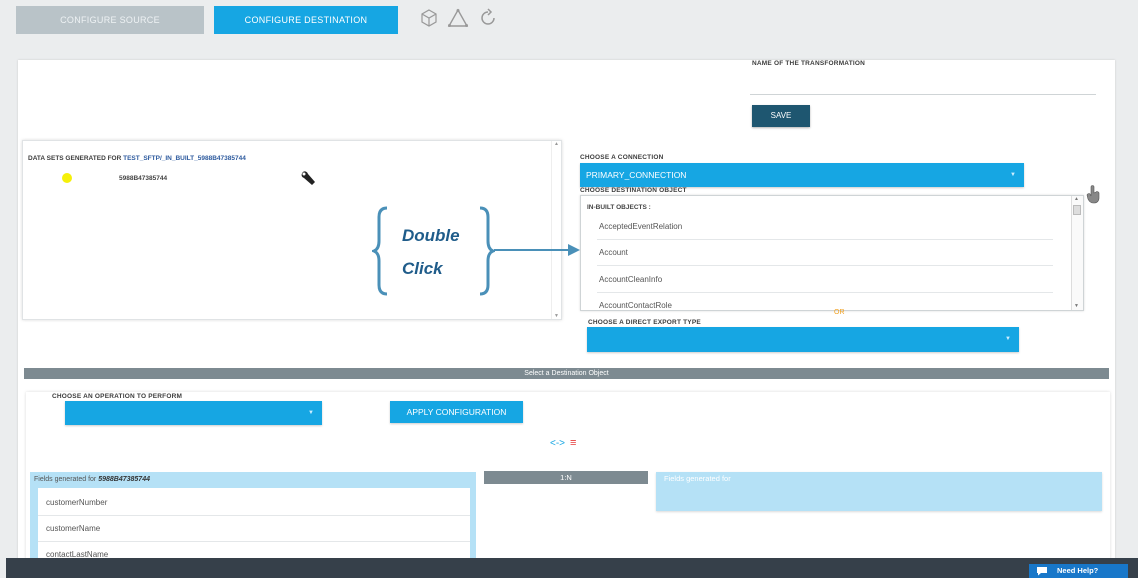  I want to click on menu-lines-icon: ≡, so click(573, 443).